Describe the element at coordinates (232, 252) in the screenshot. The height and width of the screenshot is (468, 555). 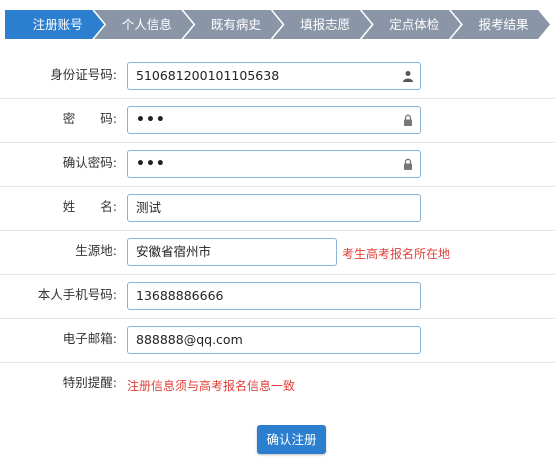
I see `origin-input: 安徽省宿州市` at that location.